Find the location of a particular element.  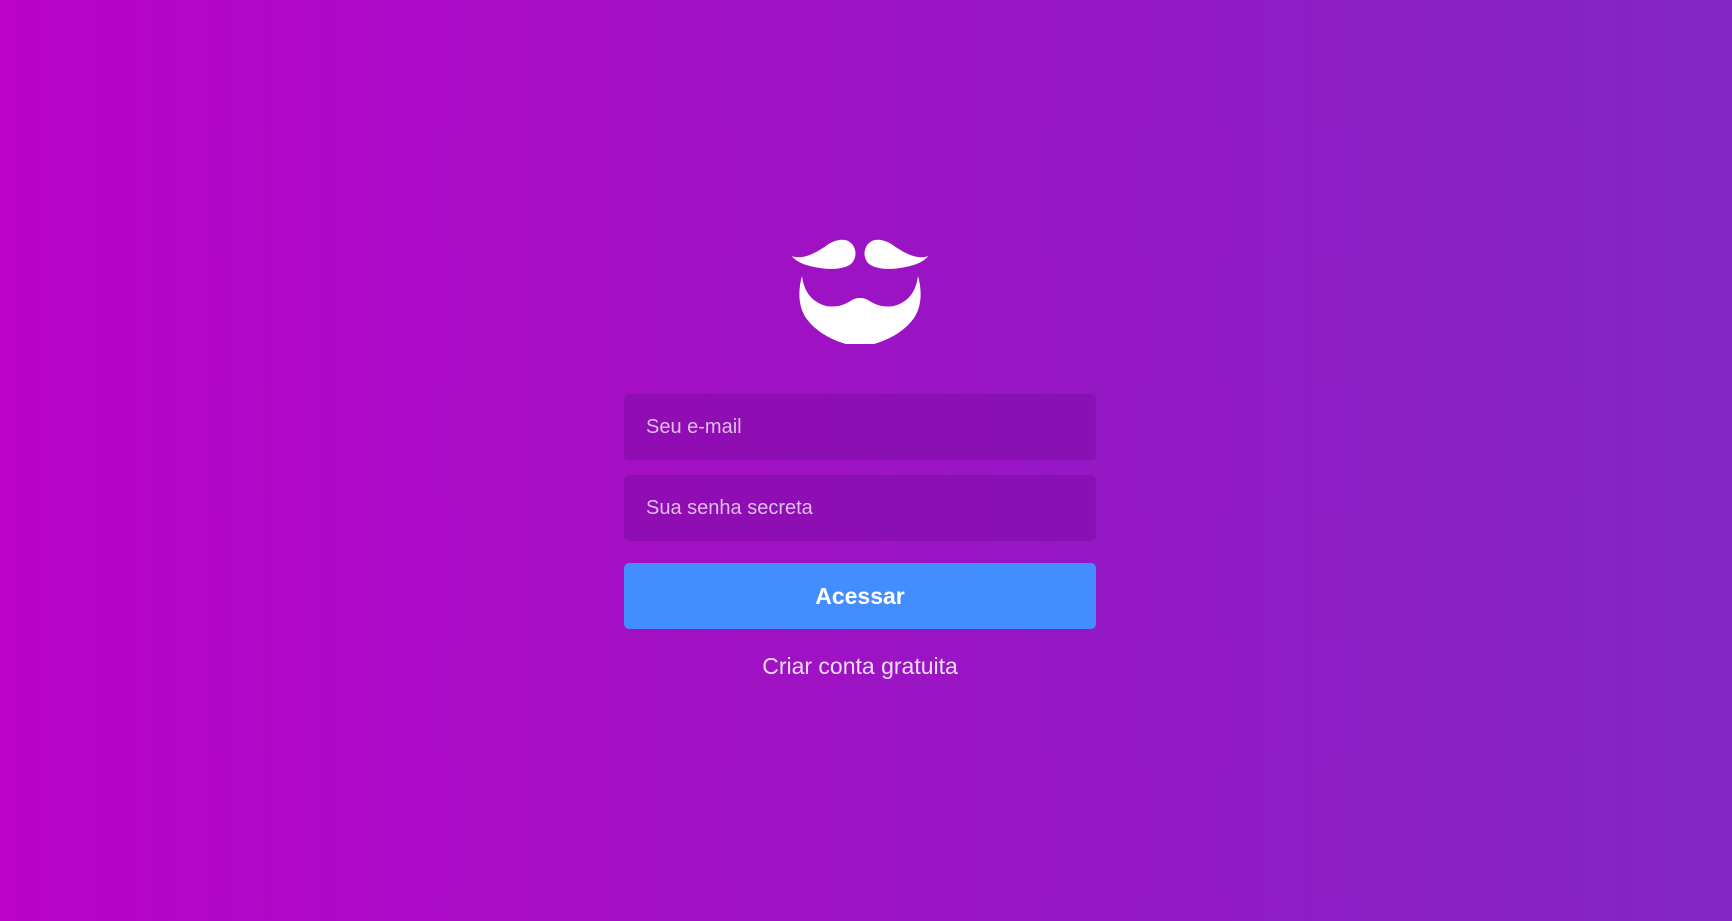

password-field is located at coordinates (860, 508).